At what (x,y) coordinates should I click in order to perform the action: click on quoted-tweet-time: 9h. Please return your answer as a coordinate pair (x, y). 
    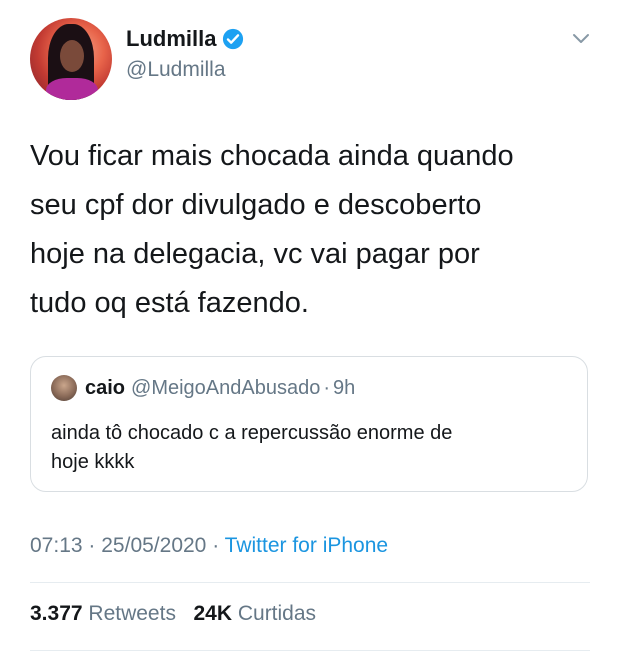
    Looking at the image, I should click on (344, 387).